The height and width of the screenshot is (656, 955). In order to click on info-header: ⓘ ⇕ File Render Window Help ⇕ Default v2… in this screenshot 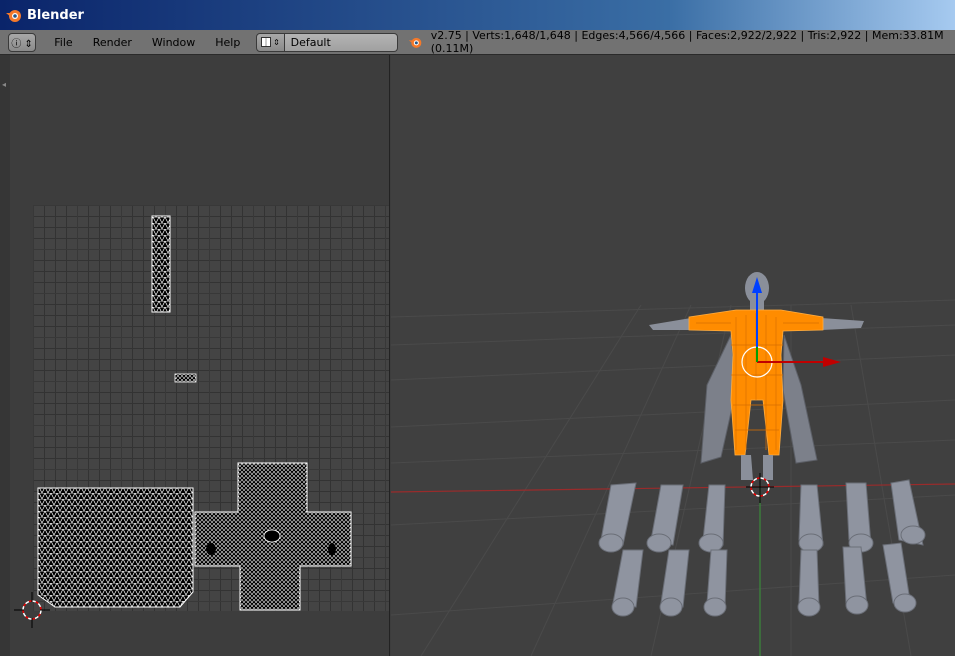, I will do `click(477, 42)`.